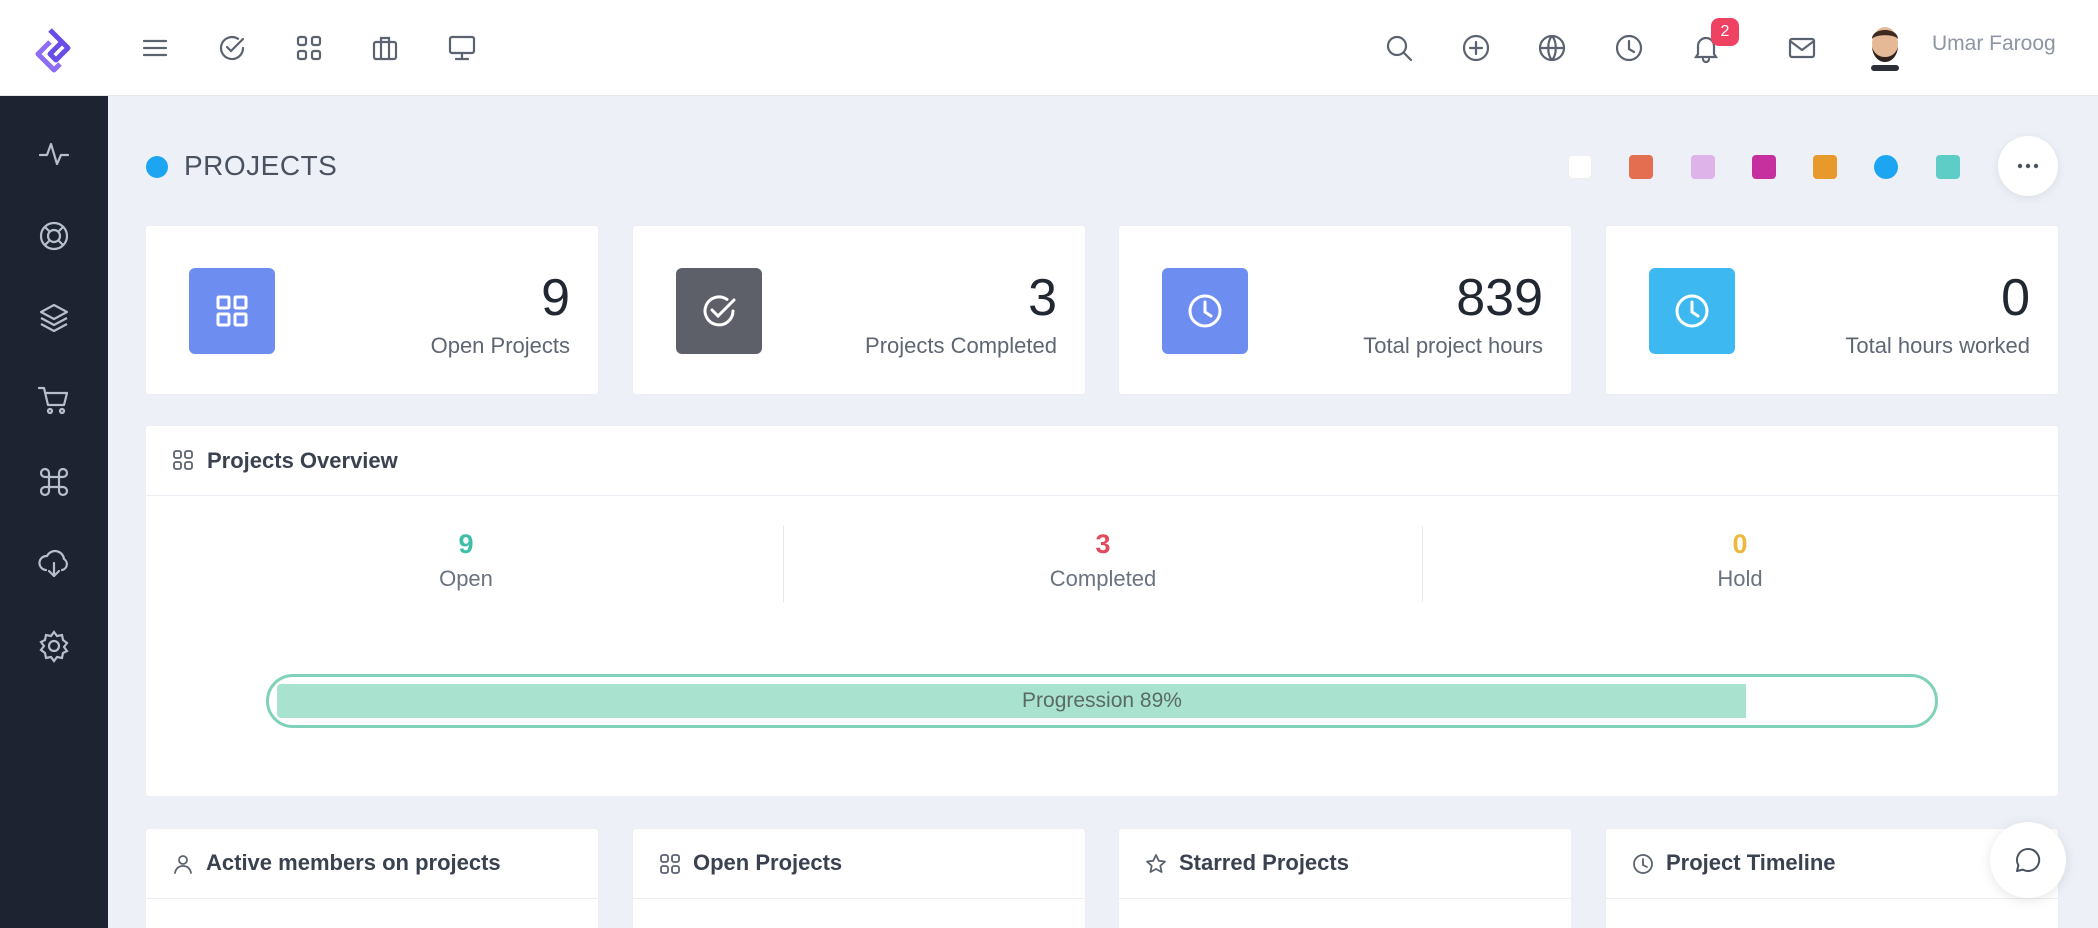  Describe the element at coordinates (183, 864) in the screenshot. I see `user-icon` at that location.